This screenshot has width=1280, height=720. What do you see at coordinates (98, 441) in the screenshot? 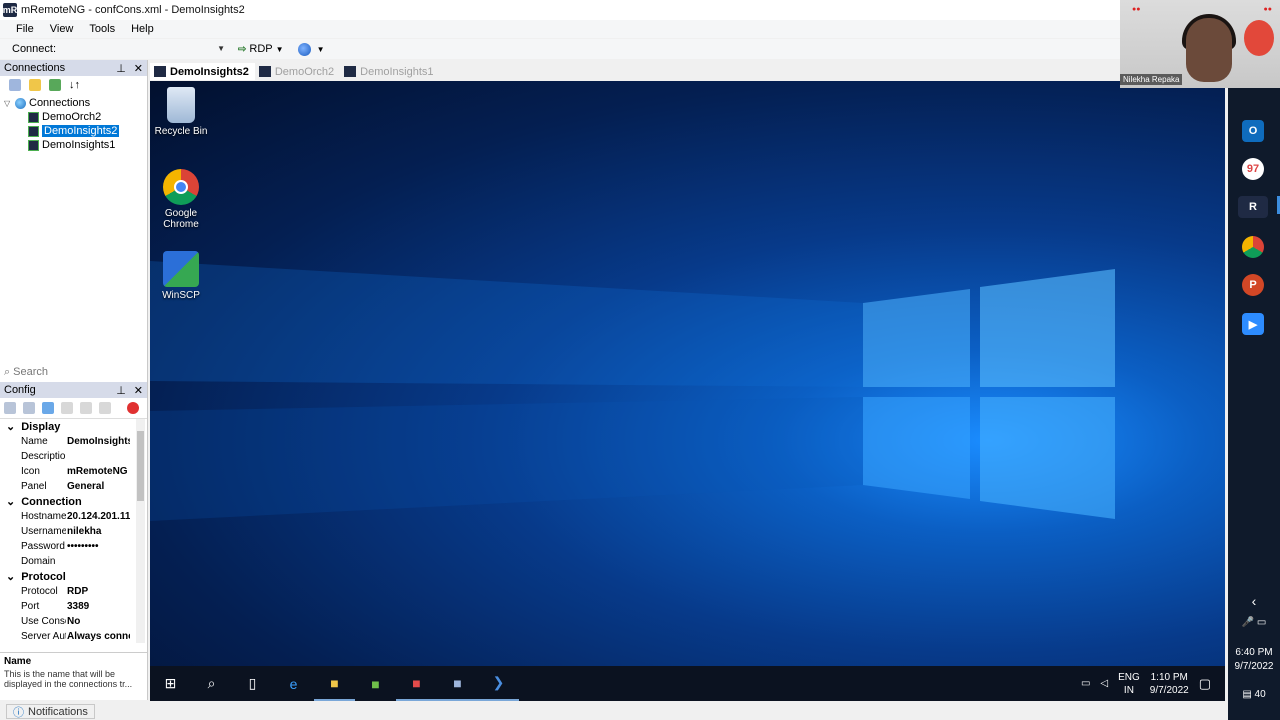
I see `prop-value: DemoInsights2` at bounding box center [98, 441].